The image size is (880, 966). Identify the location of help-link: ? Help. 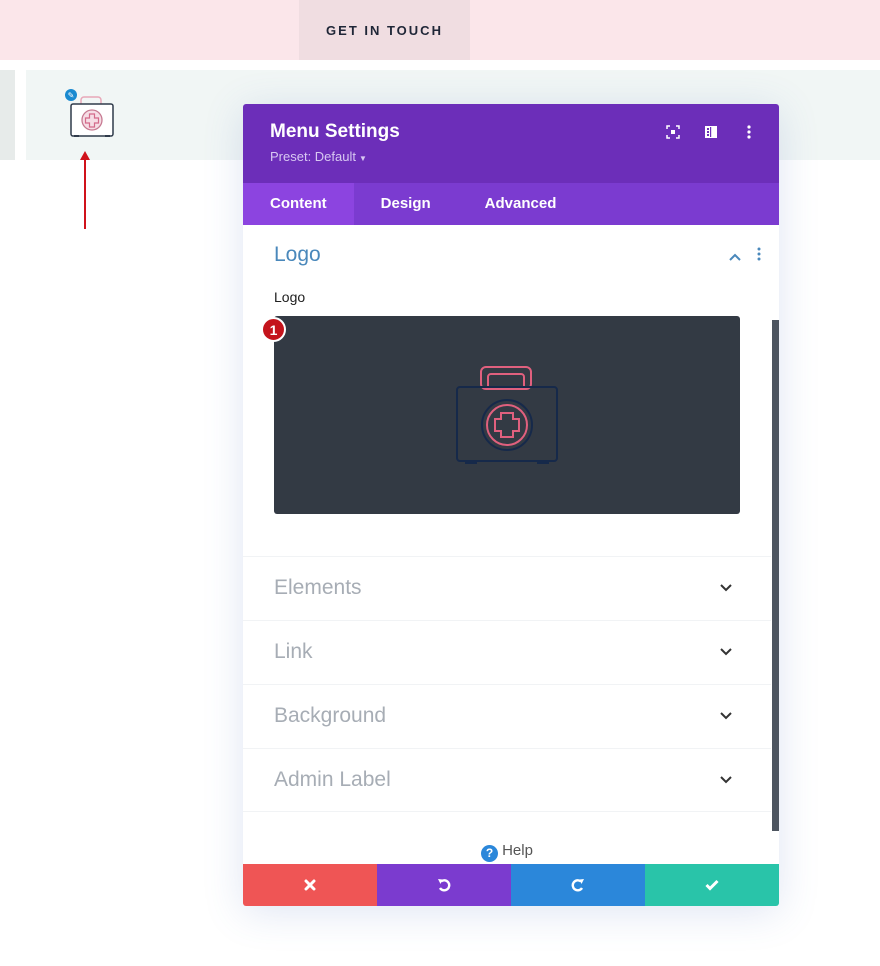
(507, 852).